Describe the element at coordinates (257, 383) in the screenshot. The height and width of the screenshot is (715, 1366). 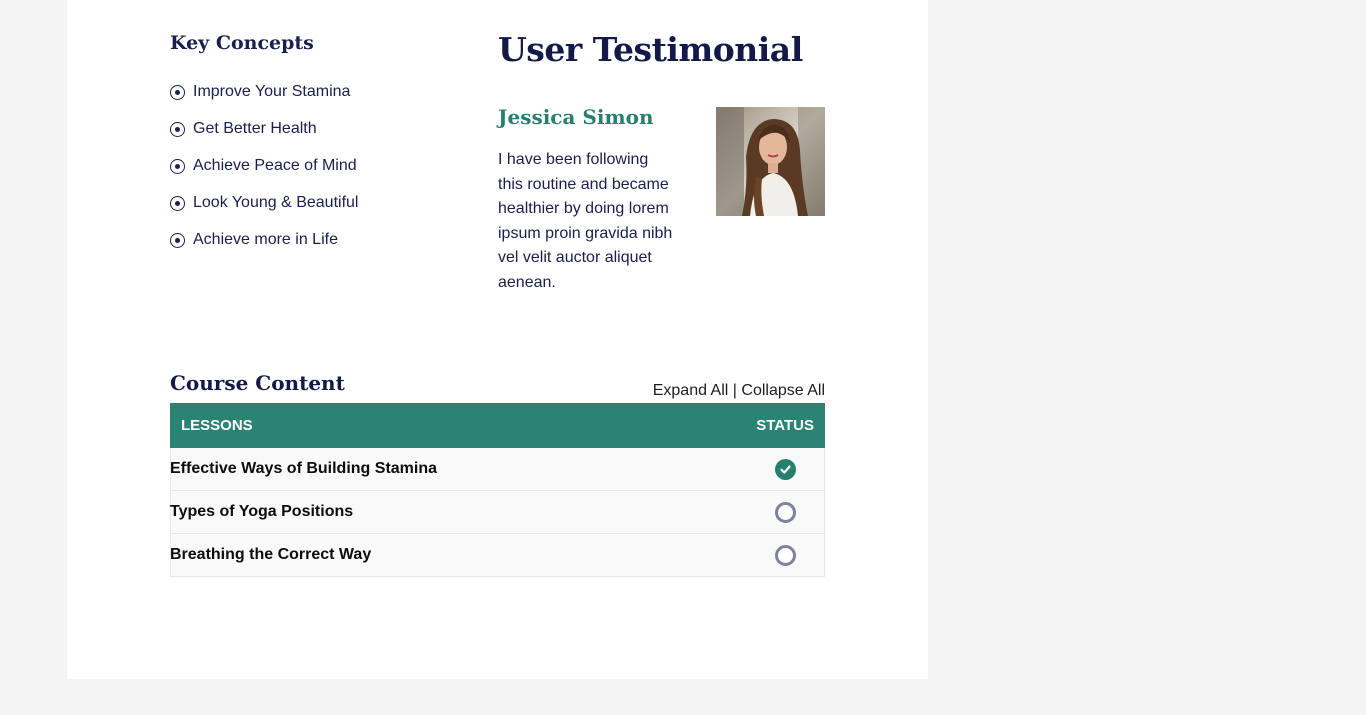
I see `course-content-title: Course Content` at that location.